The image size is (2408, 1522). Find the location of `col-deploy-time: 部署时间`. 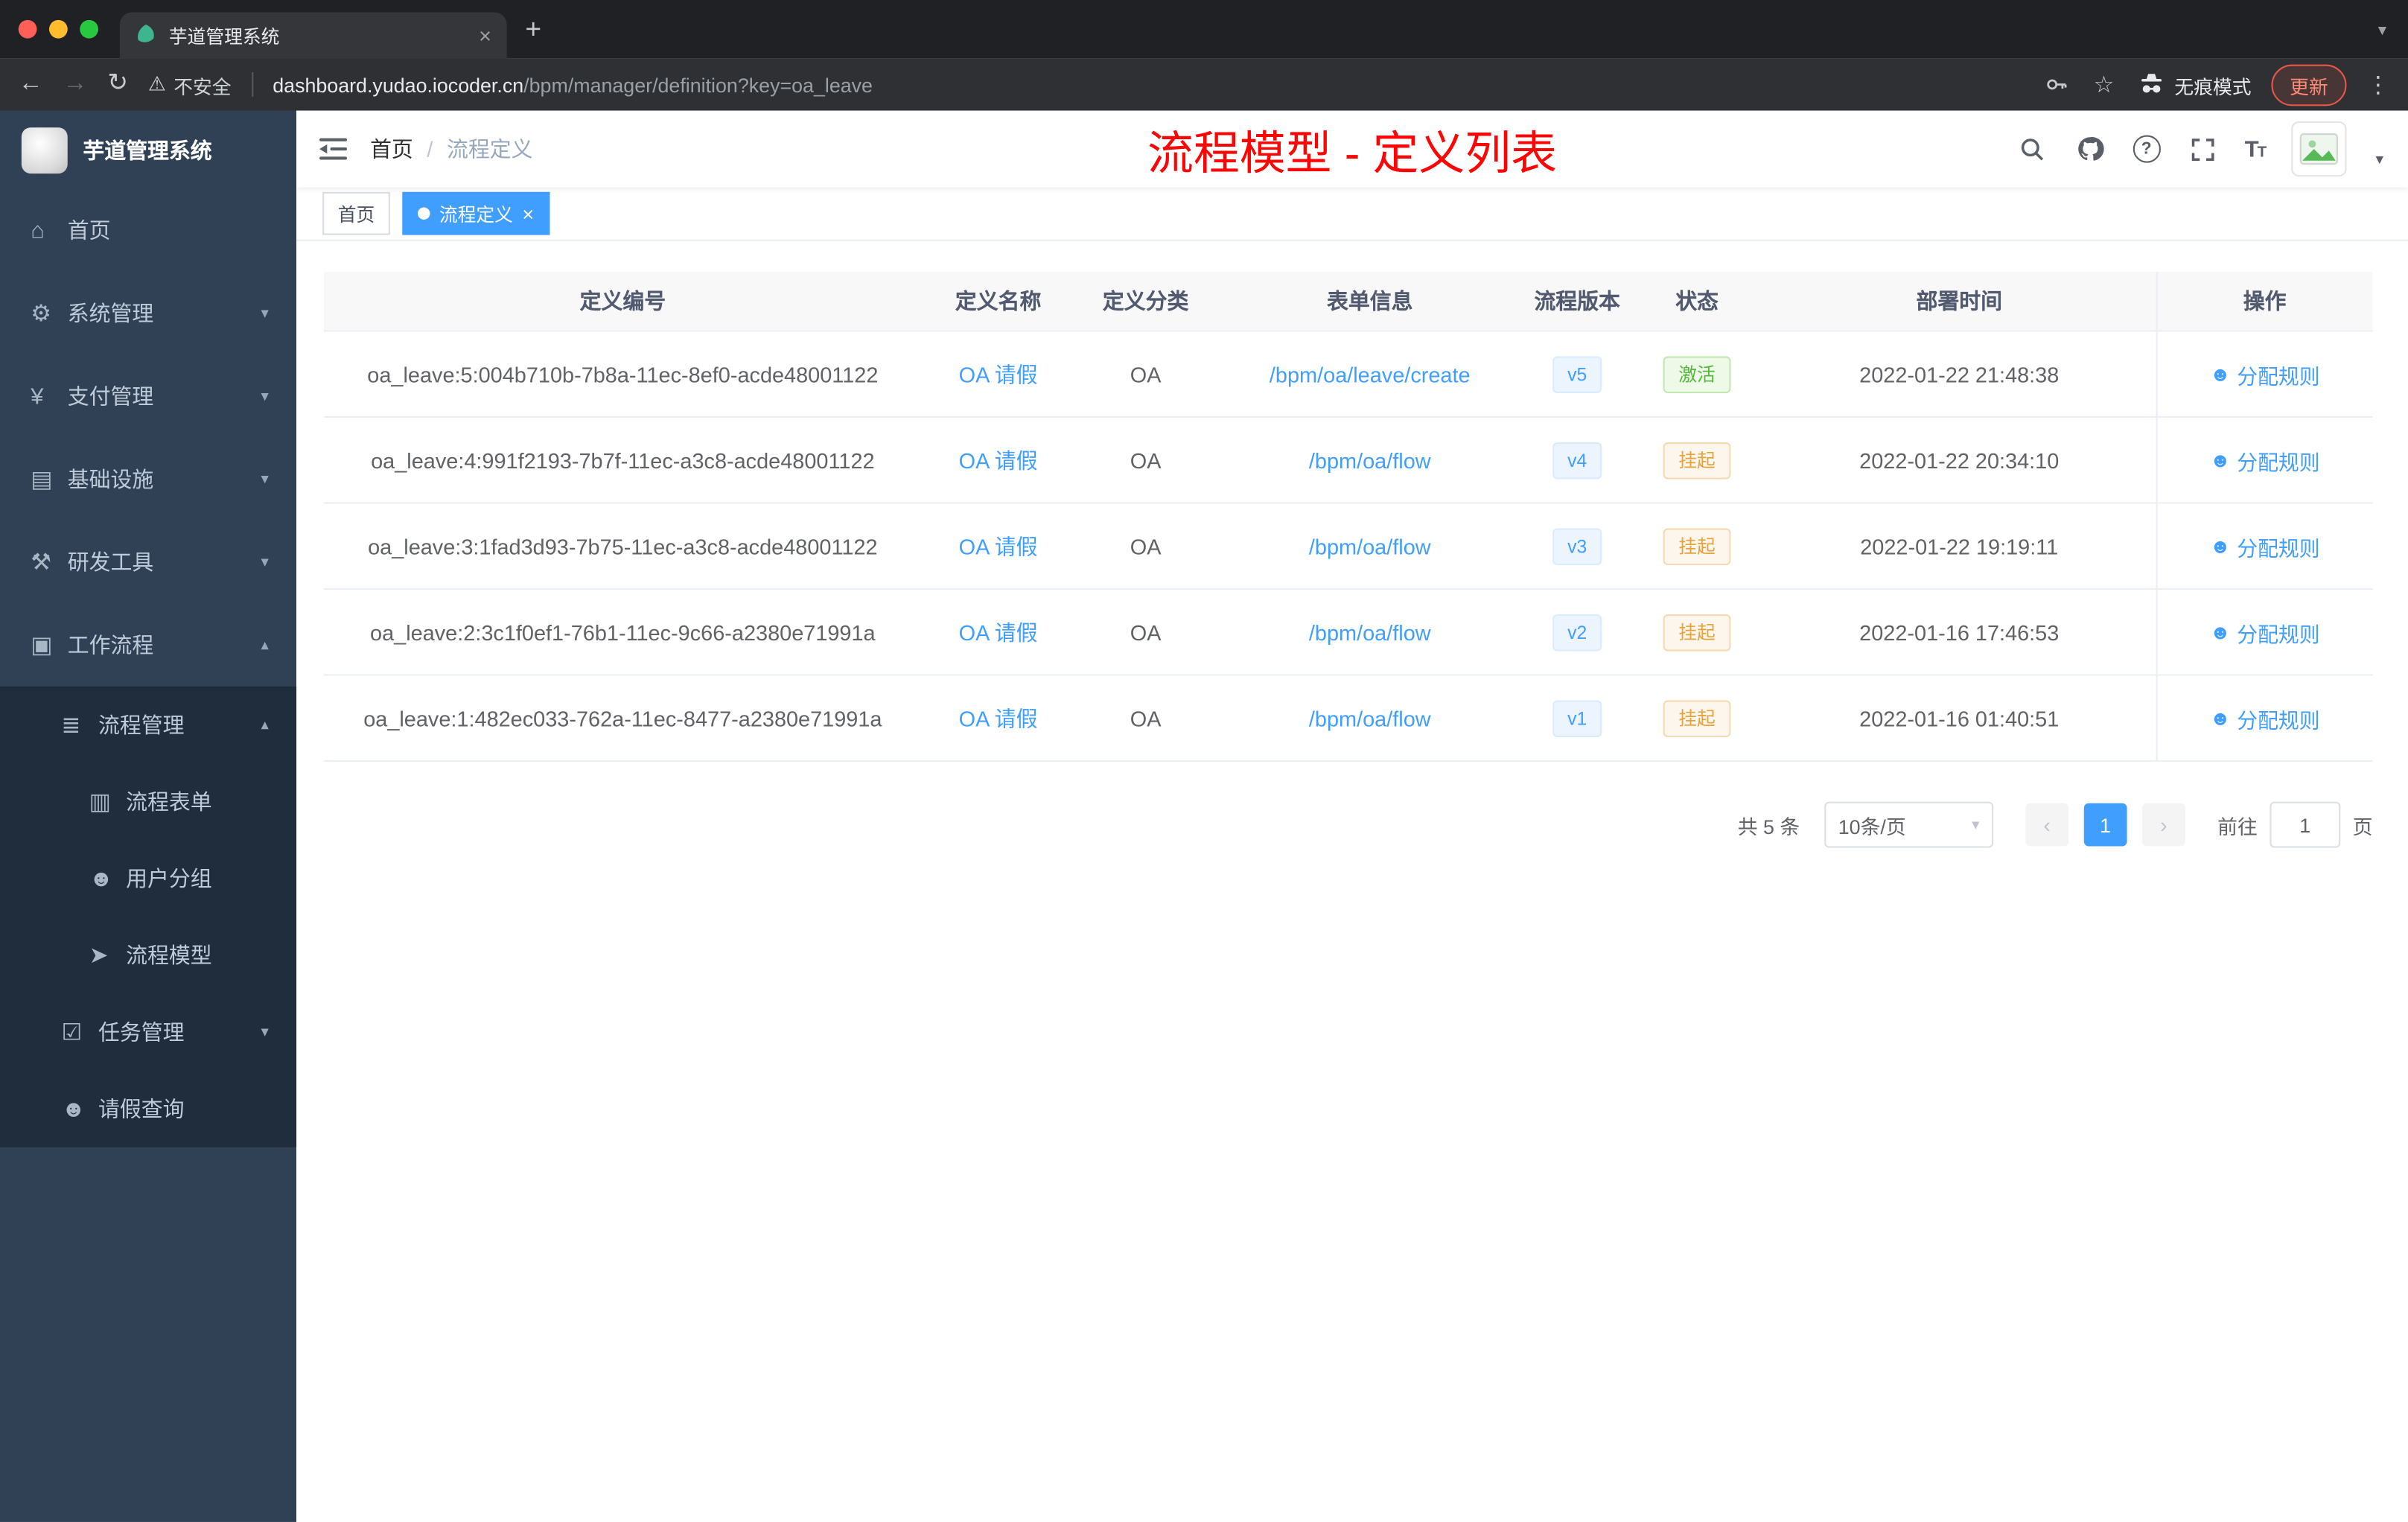

col-deploy-time: 部署时间 is located at coordinates (1959, 302).